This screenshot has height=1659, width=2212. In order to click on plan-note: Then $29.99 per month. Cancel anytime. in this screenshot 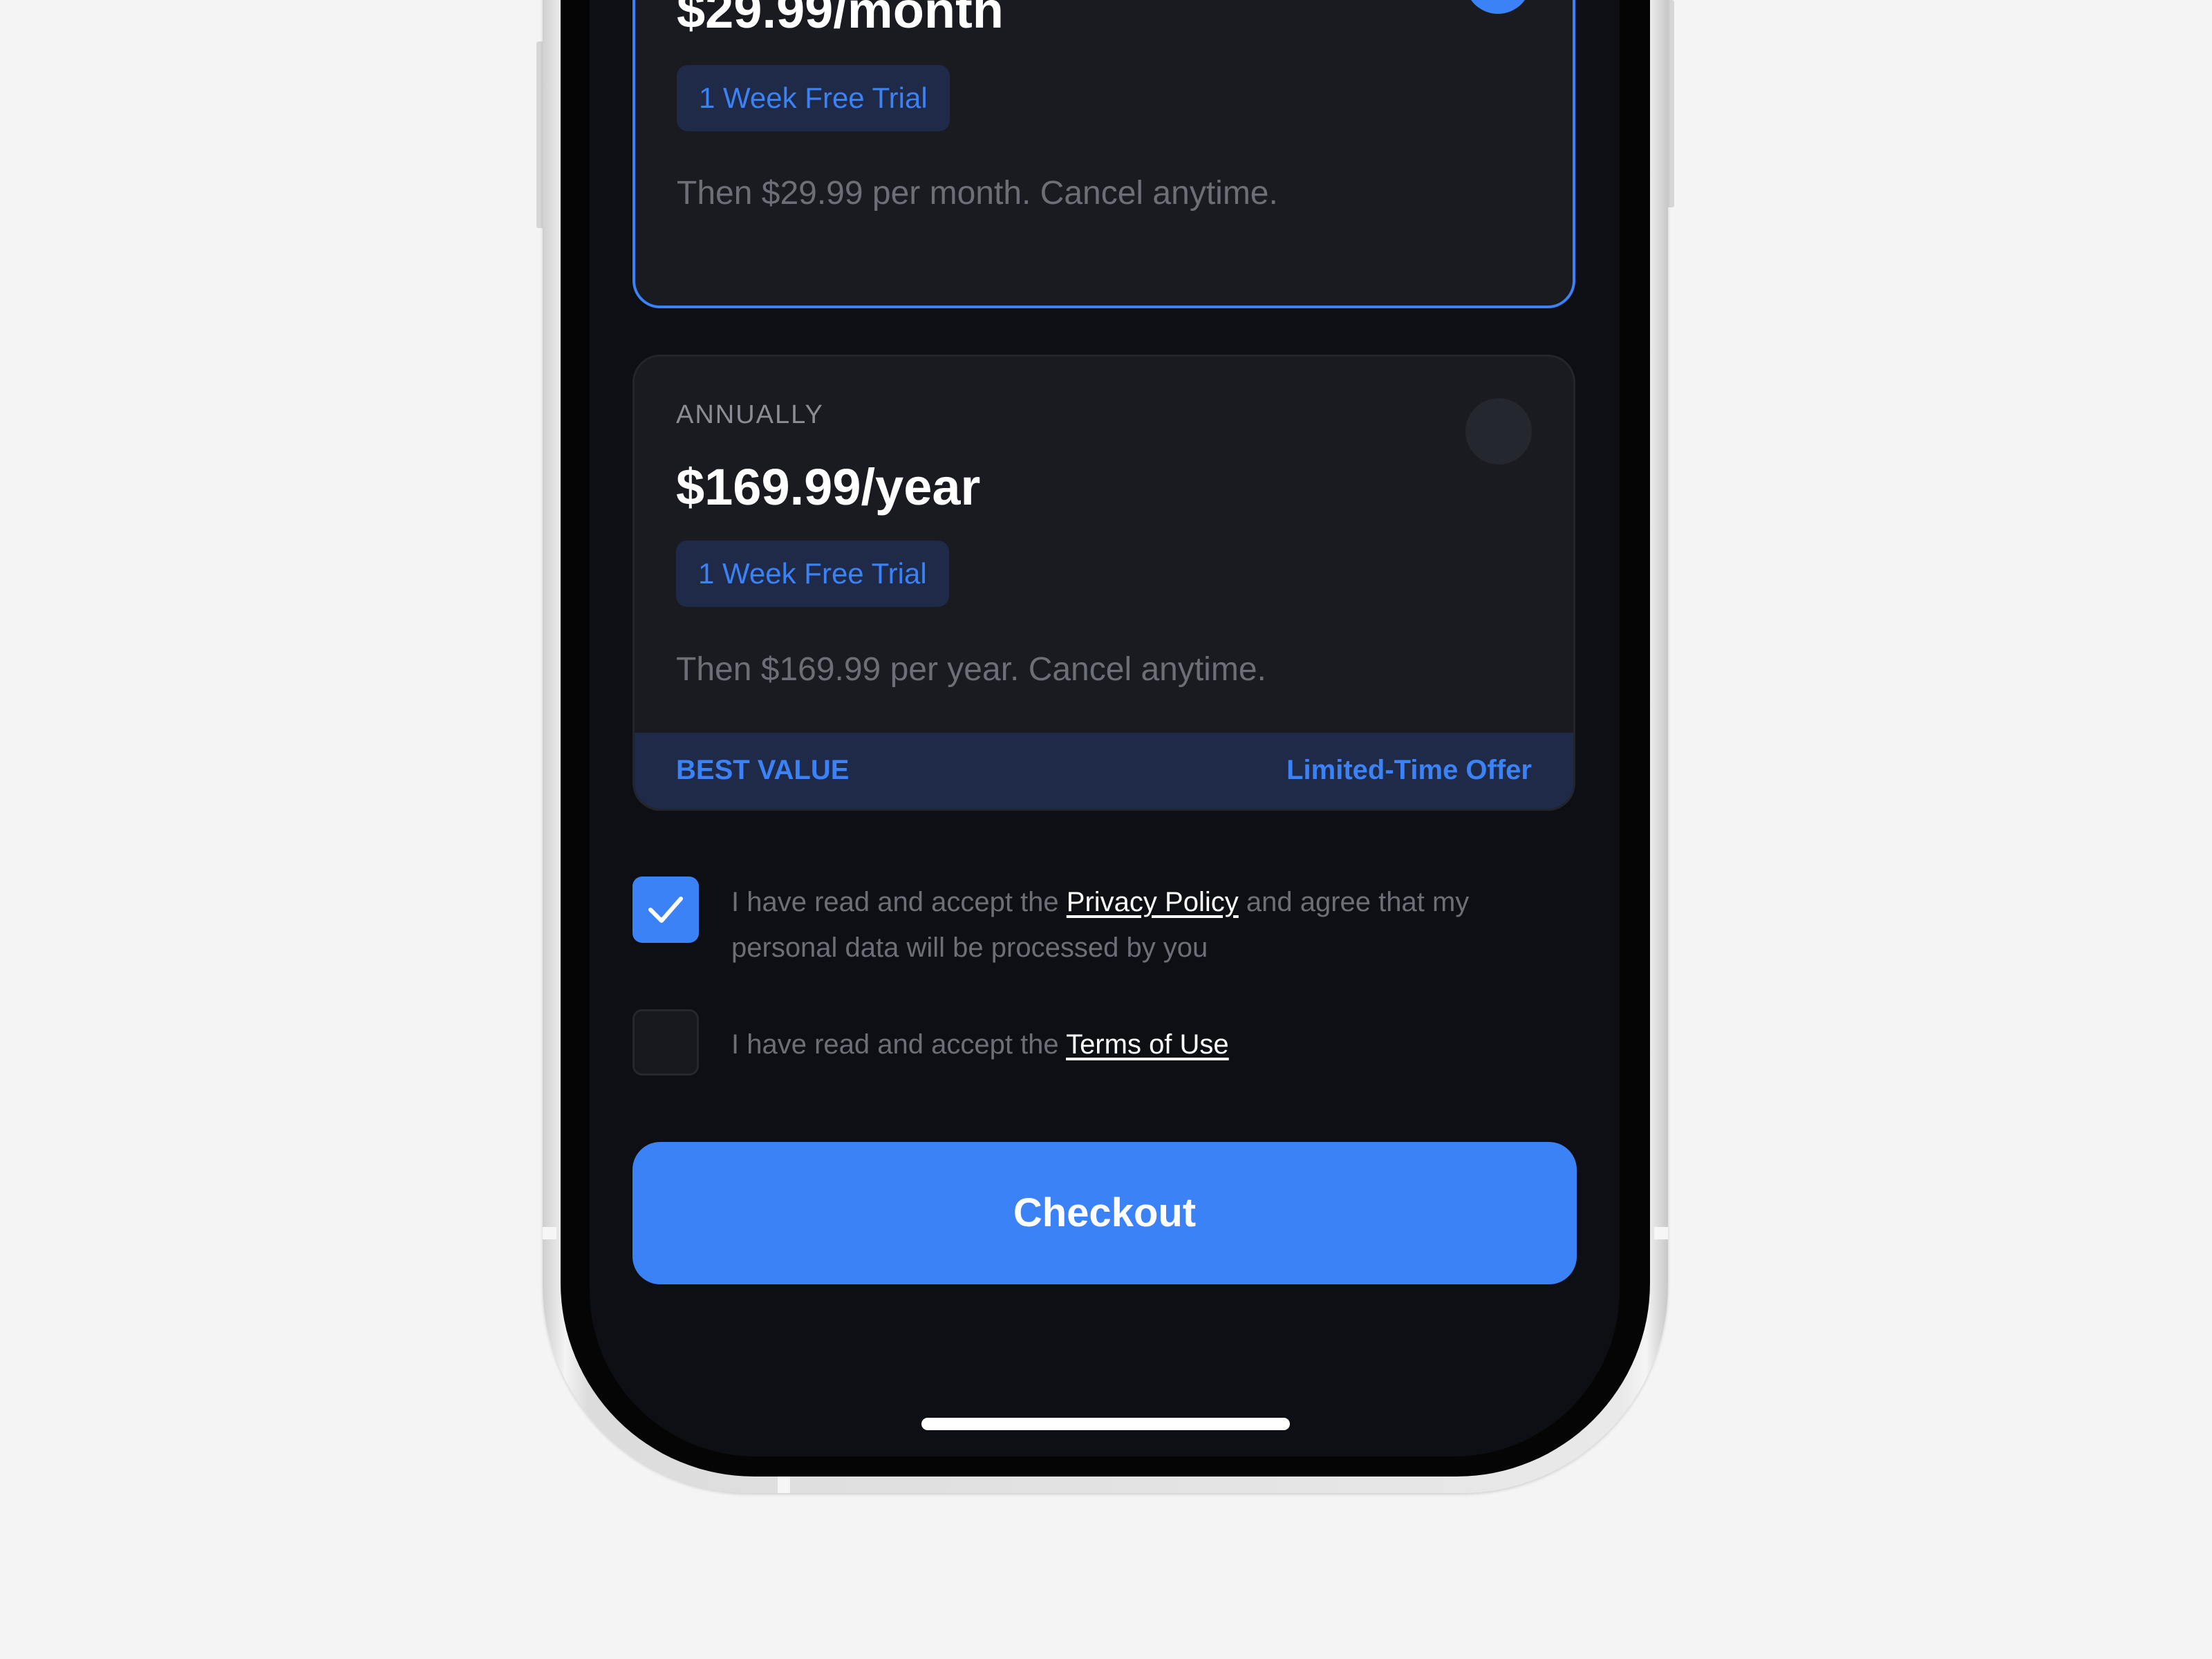, I will do `click(978, 194)`.